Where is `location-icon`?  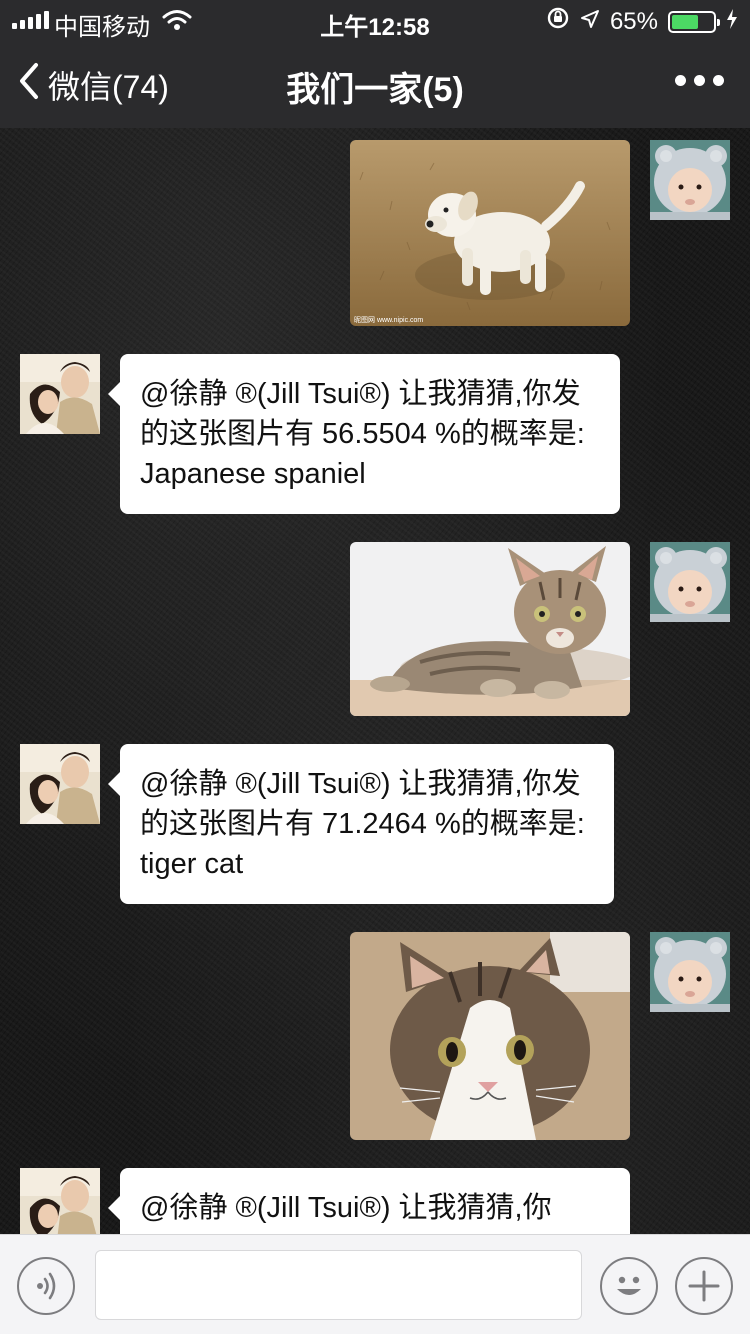 location-icon is located at coordinates (590, 22).